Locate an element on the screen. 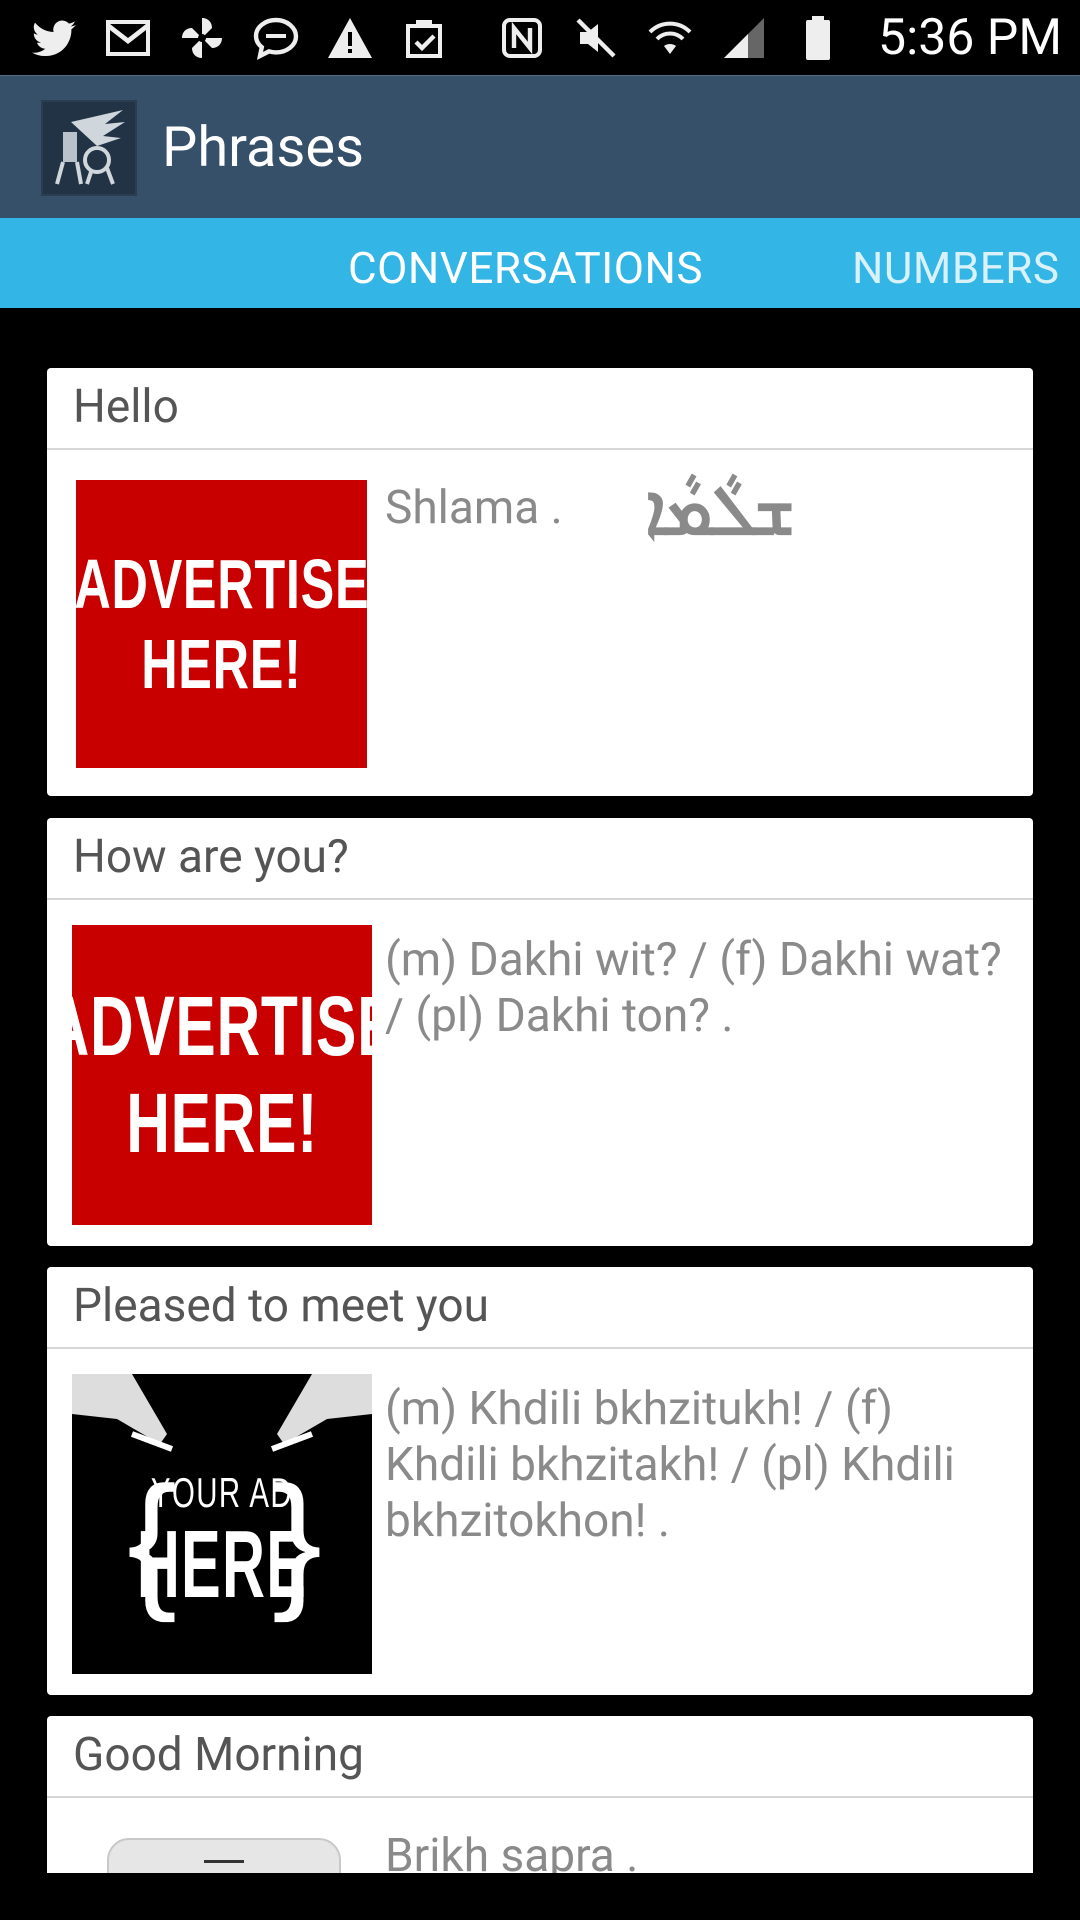  lamassu-logo-icon is located at coordinates (89, 148).